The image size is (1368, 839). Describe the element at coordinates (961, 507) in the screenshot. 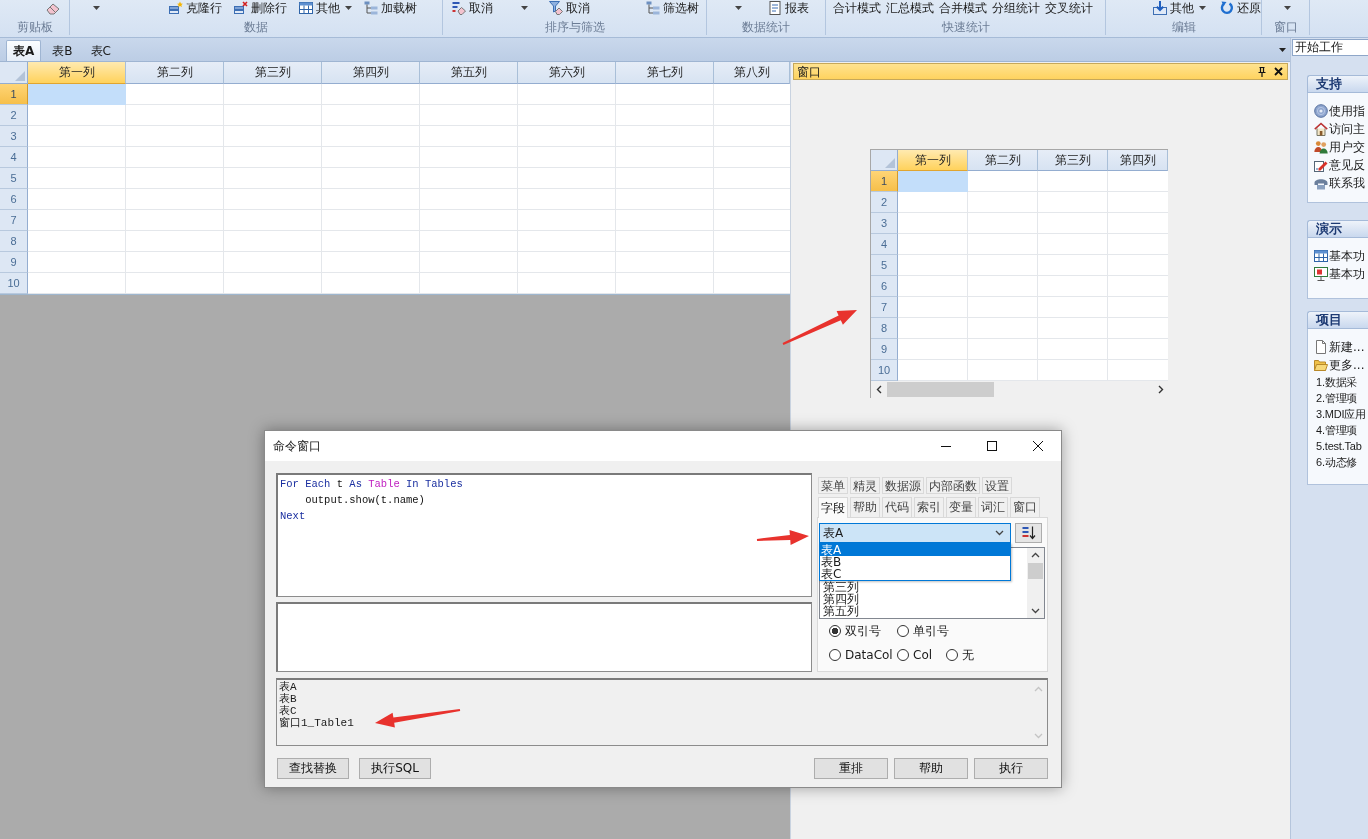

I see `panel-tab: 变量` at that location.